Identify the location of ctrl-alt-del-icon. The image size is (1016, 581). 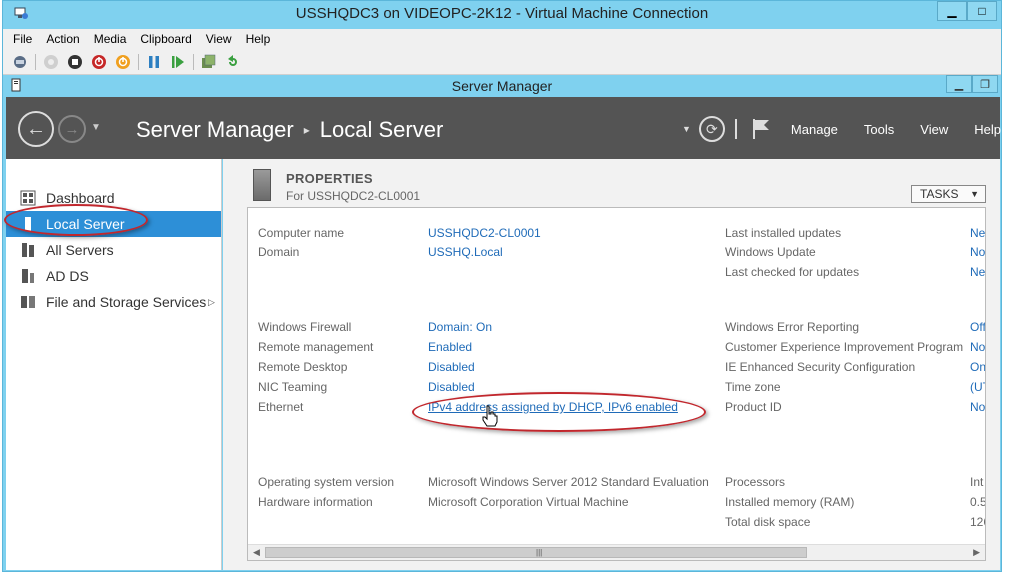
(20, 62).